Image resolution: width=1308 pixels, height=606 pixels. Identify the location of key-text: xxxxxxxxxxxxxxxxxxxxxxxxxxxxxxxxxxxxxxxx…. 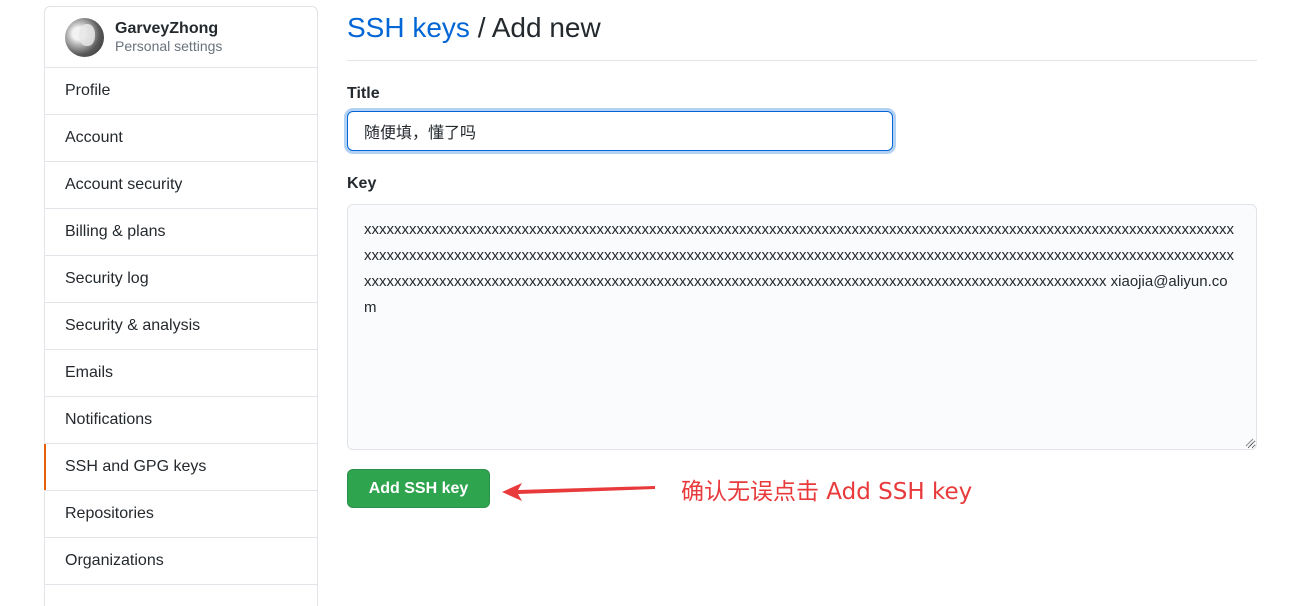
(799, 268).